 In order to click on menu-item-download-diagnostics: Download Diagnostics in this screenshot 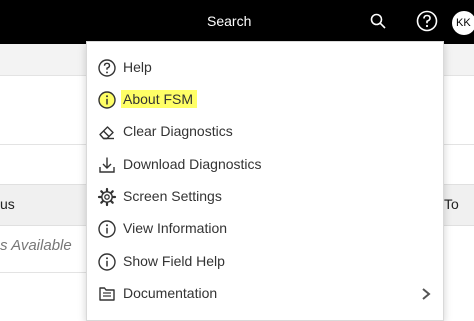, I will do `click(265, 165)`.